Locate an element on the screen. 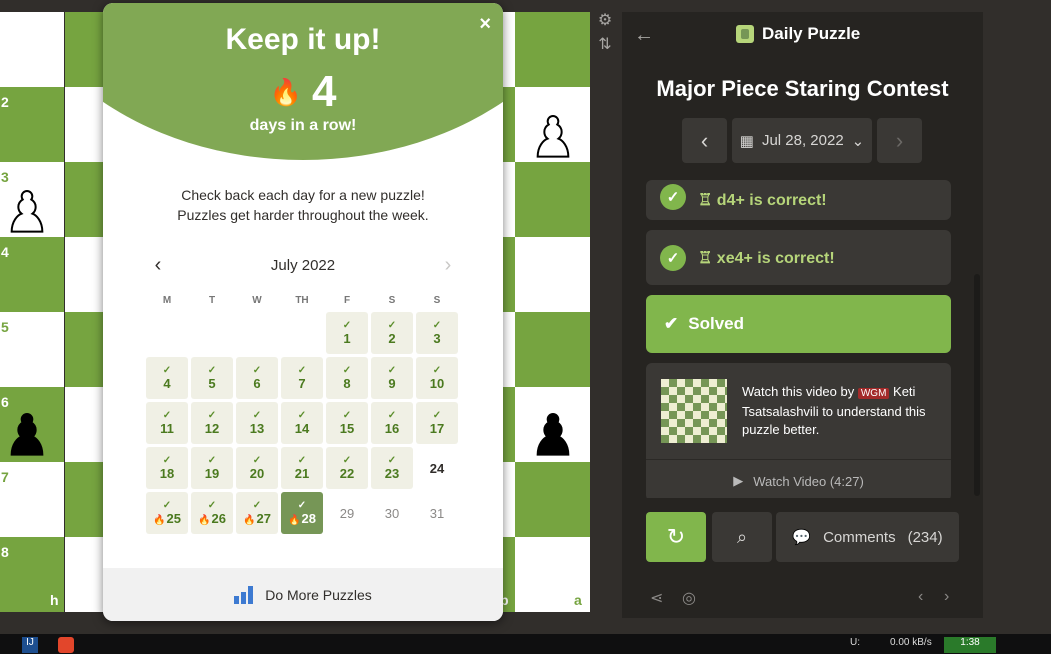 The height and width of the screenshot is (654, 1051). calendar-day: ✓ 19 is located at coordinates (212, 468).